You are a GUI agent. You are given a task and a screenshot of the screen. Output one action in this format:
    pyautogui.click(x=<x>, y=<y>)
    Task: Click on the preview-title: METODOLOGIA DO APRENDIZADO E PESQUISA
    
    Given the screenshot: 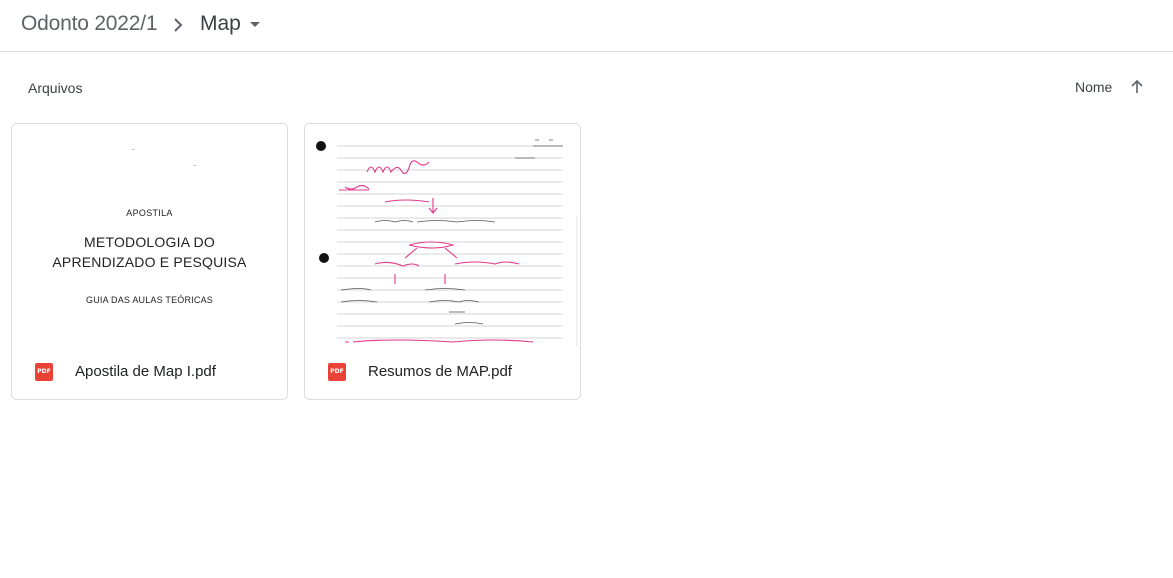 What is the action you would take?
    pyautogui.click(x=149, y=252)
    